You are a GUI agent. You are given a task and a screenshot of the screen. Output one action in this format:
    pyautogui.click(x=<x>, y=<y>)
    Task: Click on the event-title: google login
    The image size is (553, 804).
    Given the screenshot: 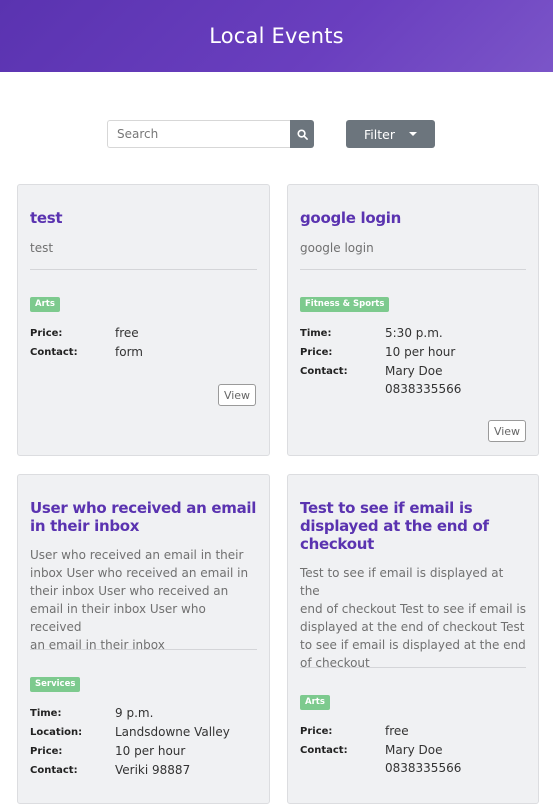 What is the action you would take?
    pyautogui.click(x=351, y=218)
    